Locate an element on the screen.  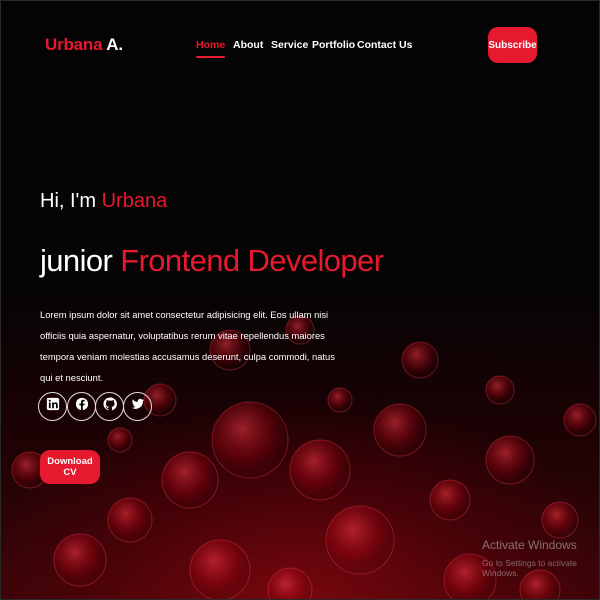
linkedin-link is located at coordinates (52, 406).